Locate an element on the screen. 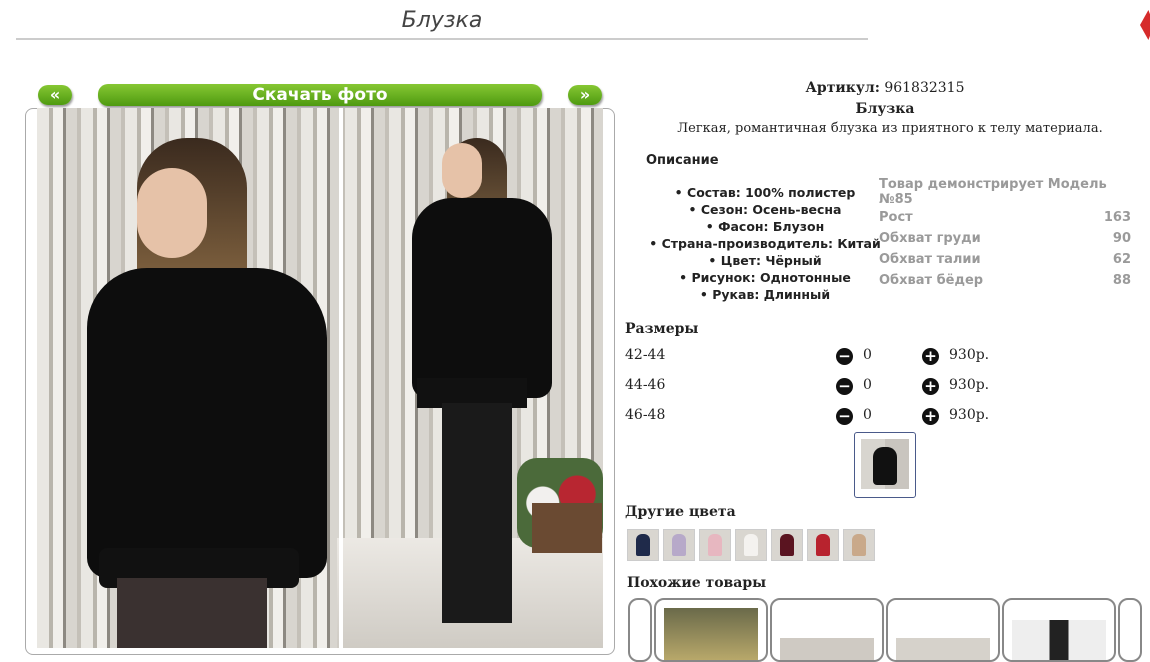 This screenshot has height=662, width=1150. description-item: Цвет: Чёрный is located at coordinates (765, 260).